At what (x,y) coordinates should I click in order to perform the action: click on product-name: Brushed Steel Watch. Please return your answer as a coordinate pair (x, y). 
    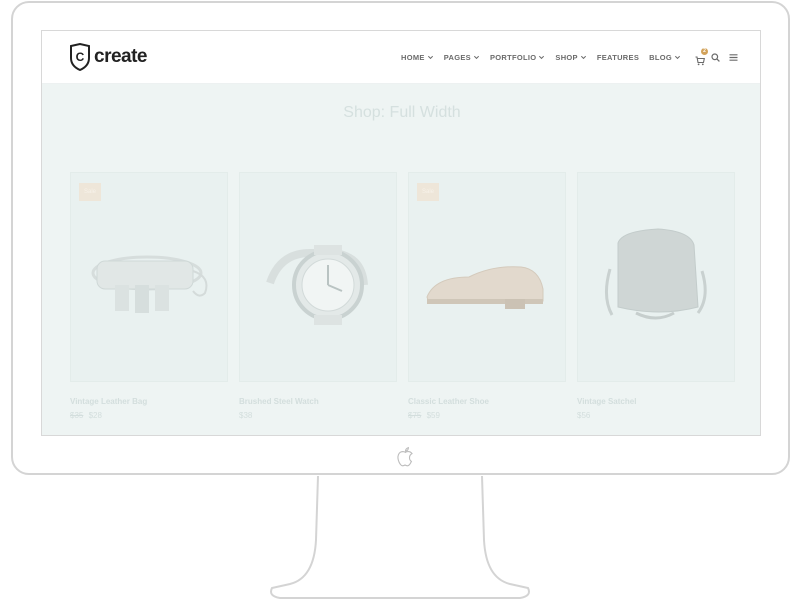
    Looking at the image, I should click on (318, 401).